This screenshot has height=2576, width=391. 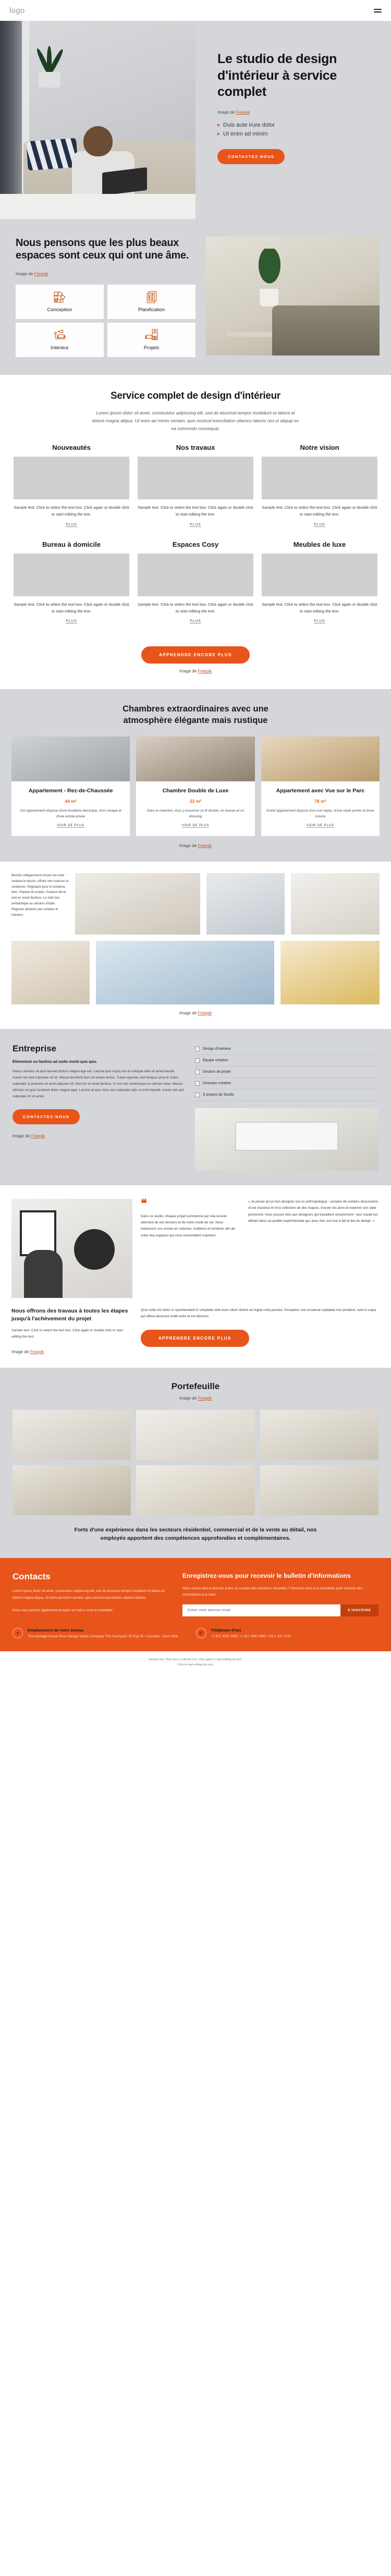 What do you see at coordinates (286, 1061) in the screenshot?
I see `checklist-item: ✓ Équipe créative` at bounding box center [286, 1061].